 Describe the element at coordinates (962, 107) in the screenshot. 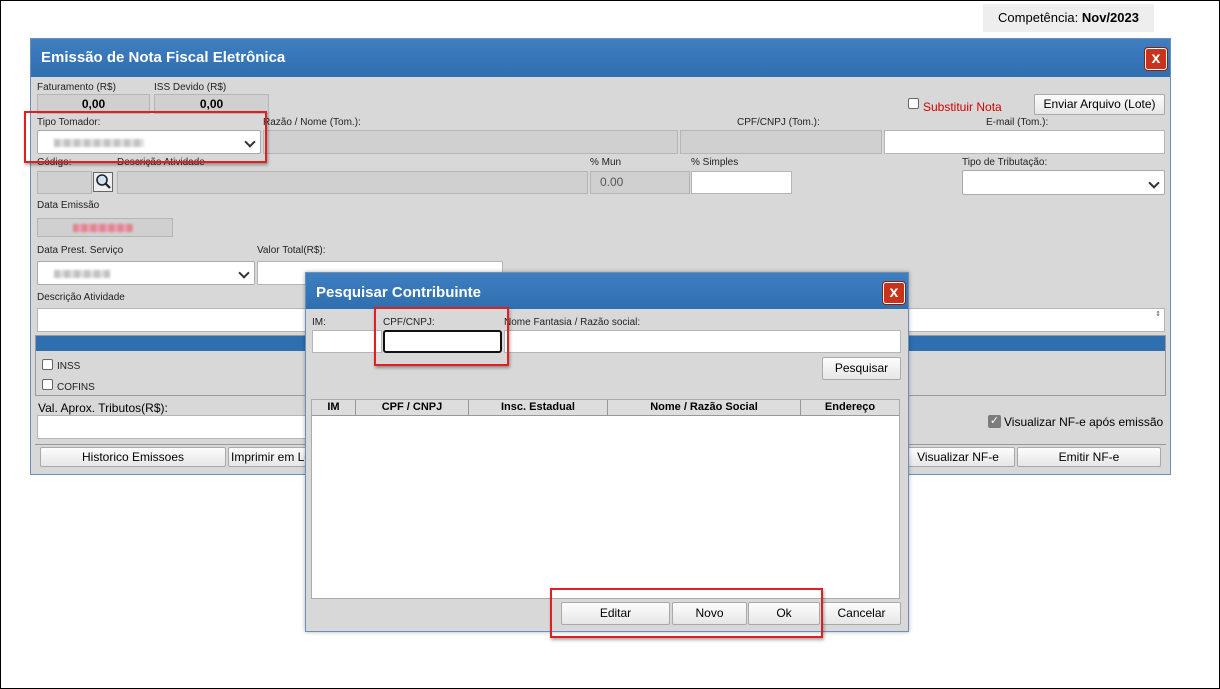

I see `substituir-nota-label: Substituir Nota` at that location.